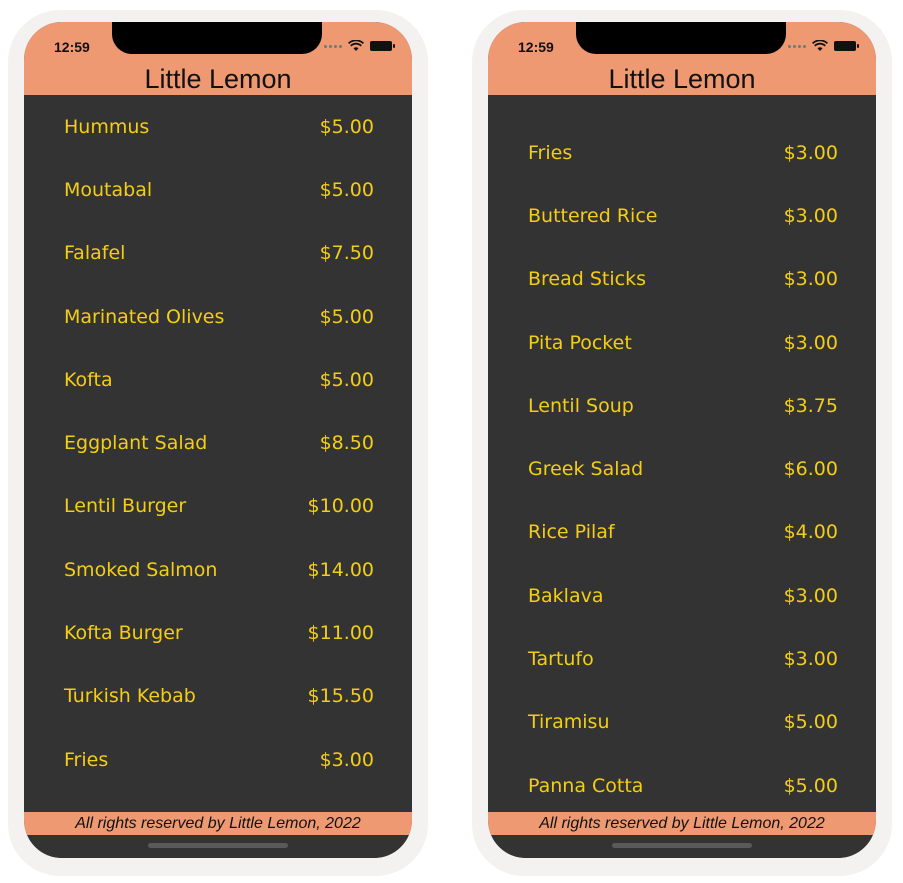  What do you see at coordinates (682, 532) in the screenshot?
I see `menu-item-row: Rice Pilaf $4.00` at bounding box center [682, 532].